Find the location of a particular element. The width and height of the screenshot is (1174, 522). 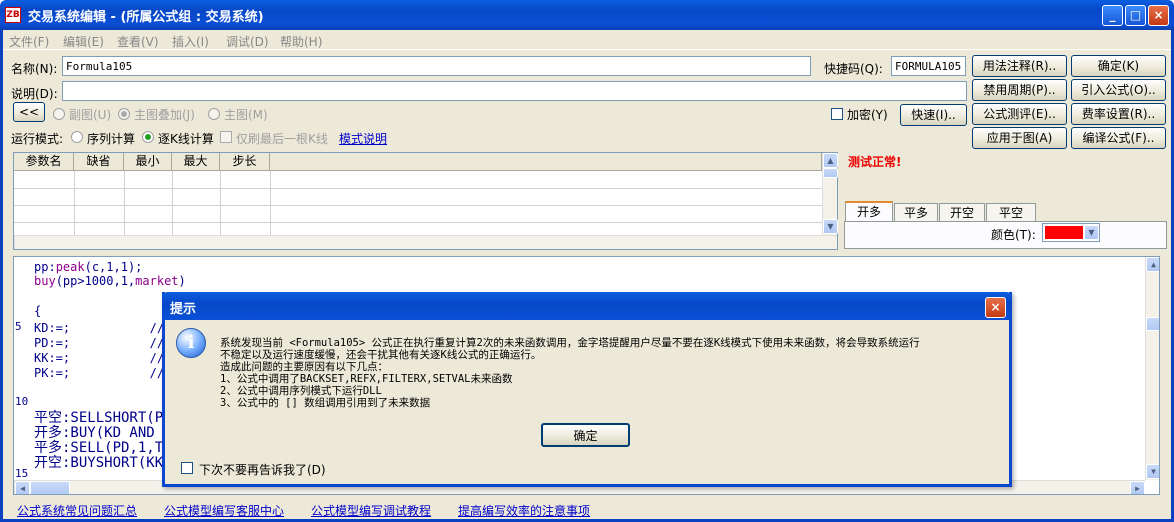

main-overlay-radio is located at coordinates (124, 114).